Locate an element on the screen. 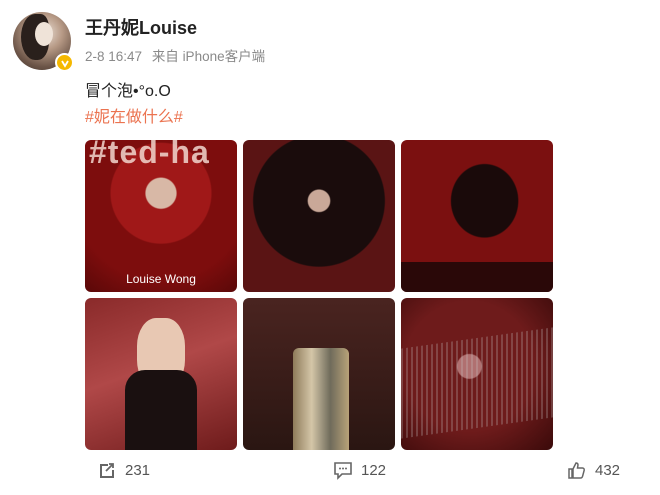  photo-floor is located at coordinates (477, 277).